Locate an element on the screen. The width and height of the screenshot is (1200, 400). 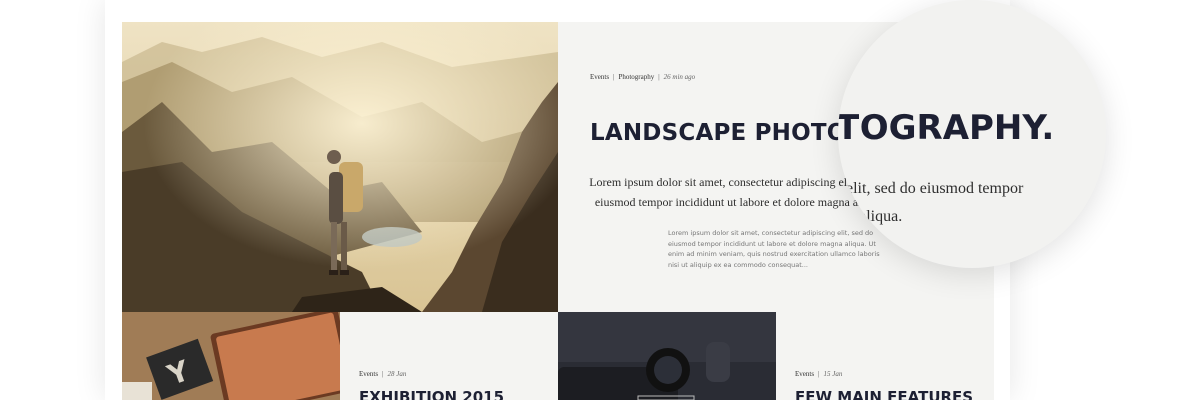
post-date: 15 Jan is located at coordinates (833, 374).